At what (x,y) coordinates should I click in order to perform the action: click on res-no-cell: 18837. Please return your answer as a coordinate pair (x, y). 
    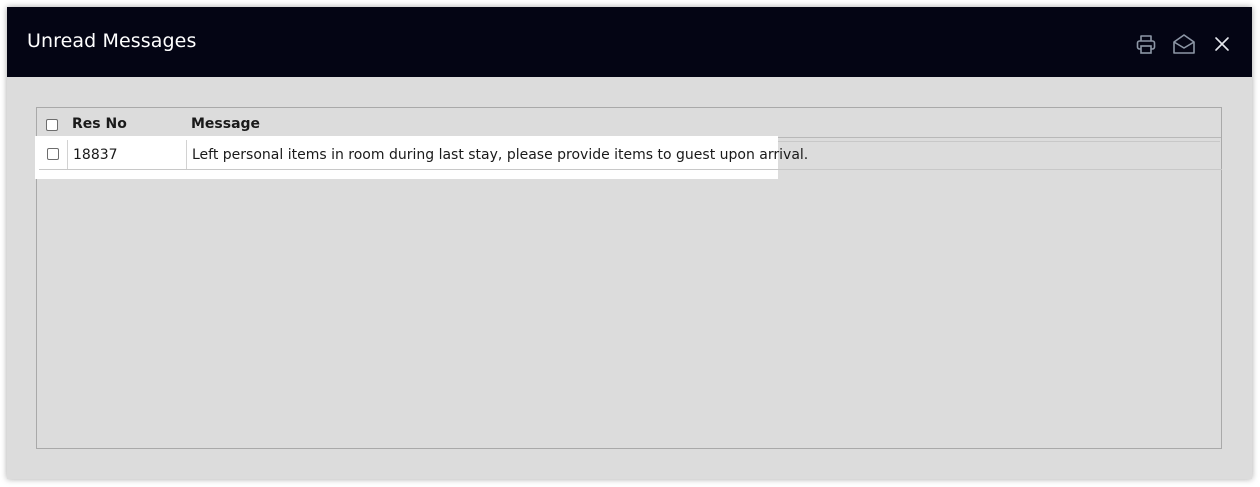
    Looking at the image, I should click on (95, 155).